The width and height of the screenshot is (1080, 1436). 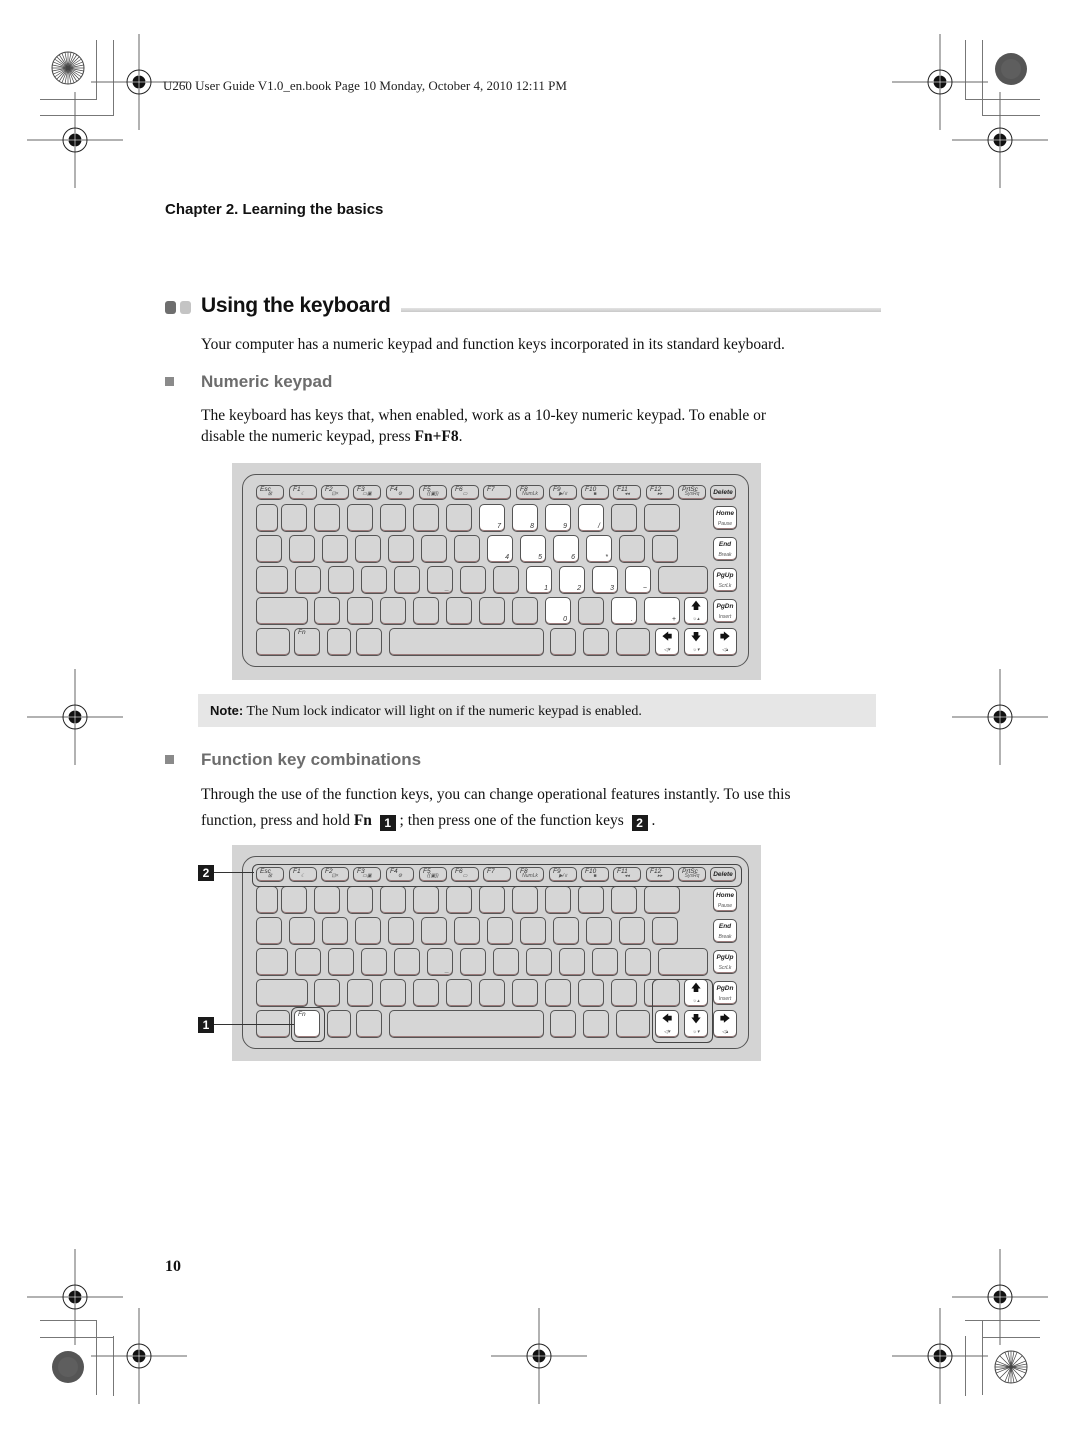 I want to click on fkey-row-highlight, so click(x=497, y=875).